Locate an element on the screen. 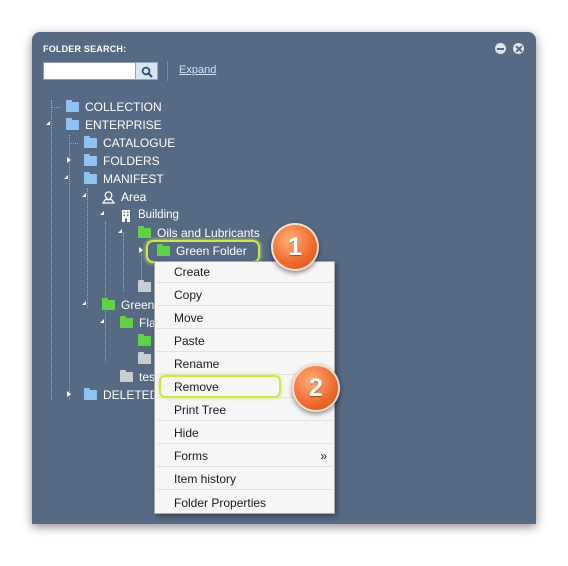 This screenshot has width=568, height=566. tree-node-label: DELETED is located at coordinates (131, 395).